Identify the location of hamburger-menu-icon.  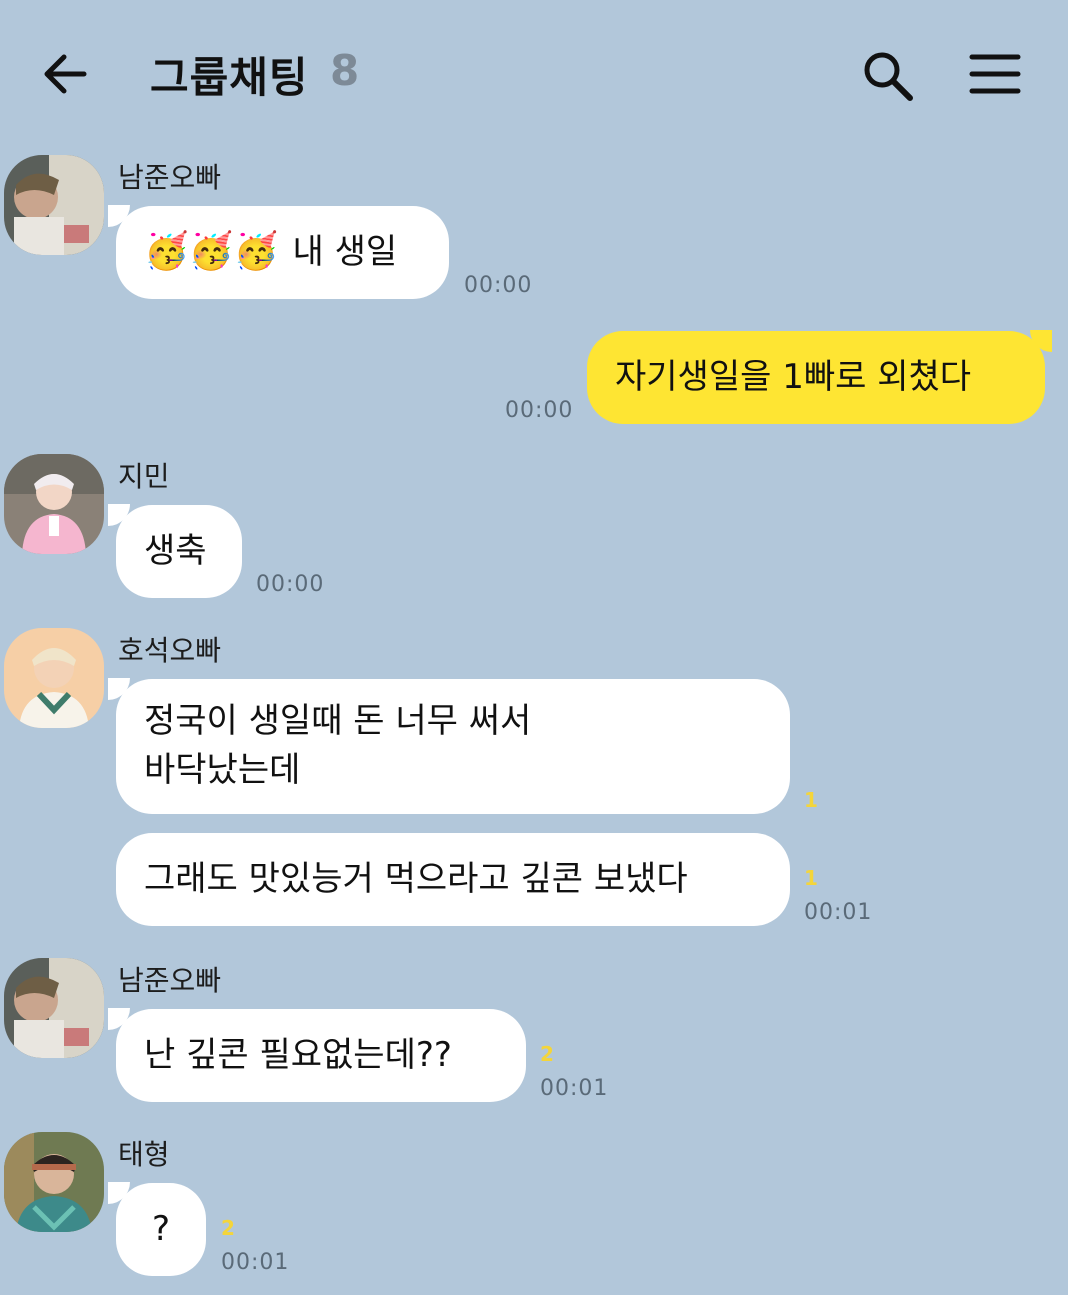
(995, 74).